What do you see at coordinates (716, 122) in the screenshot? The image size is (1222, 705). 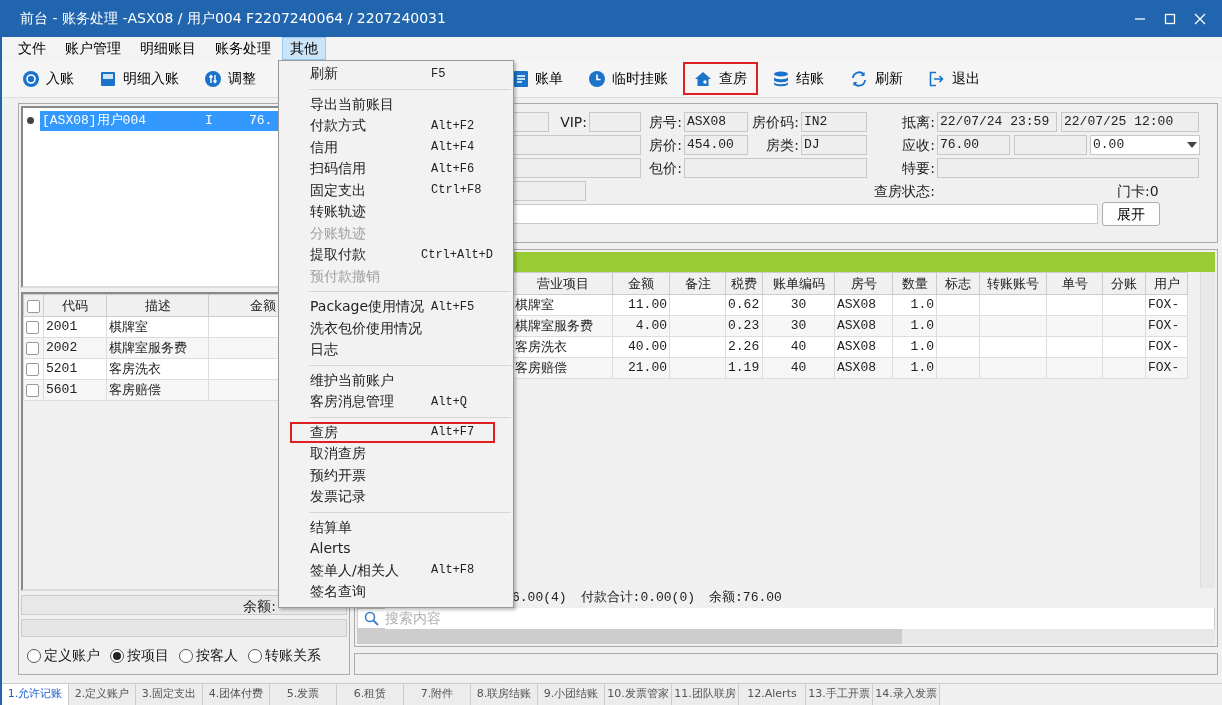 I see `input-field: ASX08` at bounding box center [716, 122].